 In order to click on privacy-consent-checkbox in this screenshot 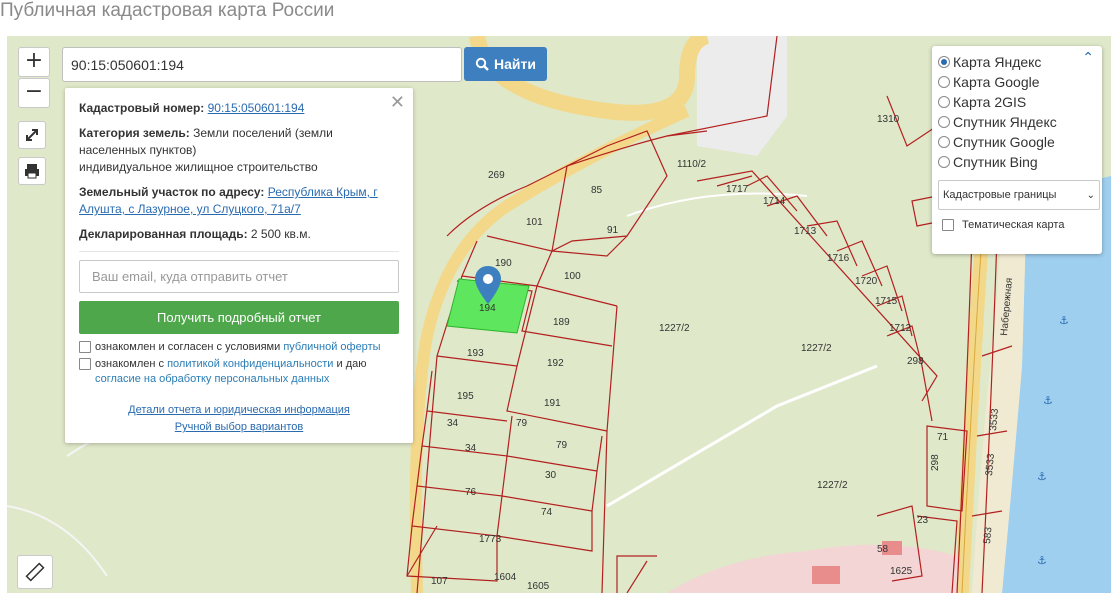, I will do `click(85, 364)`.